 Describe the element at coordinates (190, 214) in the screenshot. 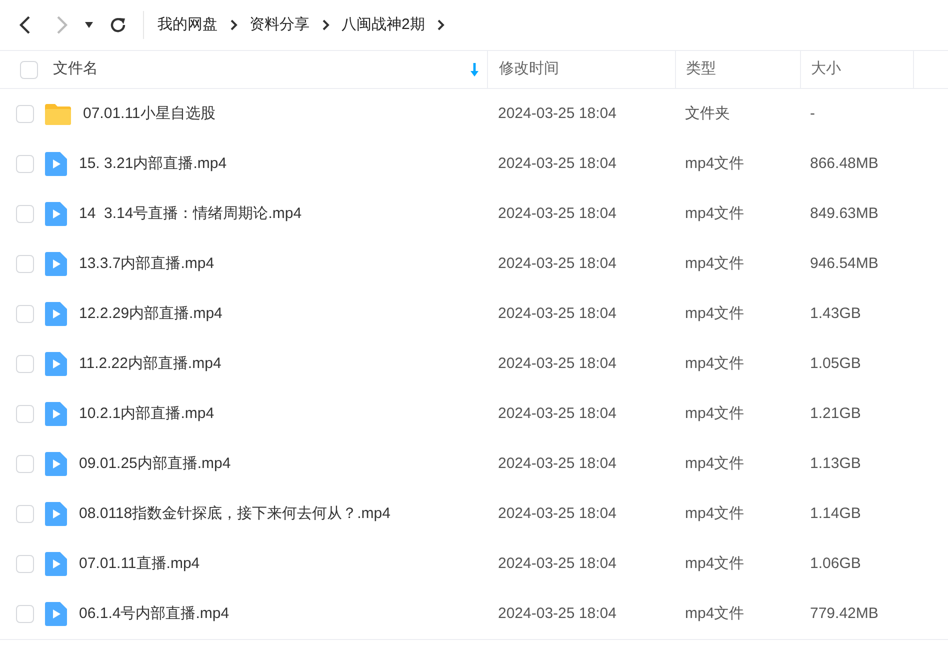

I see `file-name: 14 3.14号直播：情绪周期论.mp4` at that location.